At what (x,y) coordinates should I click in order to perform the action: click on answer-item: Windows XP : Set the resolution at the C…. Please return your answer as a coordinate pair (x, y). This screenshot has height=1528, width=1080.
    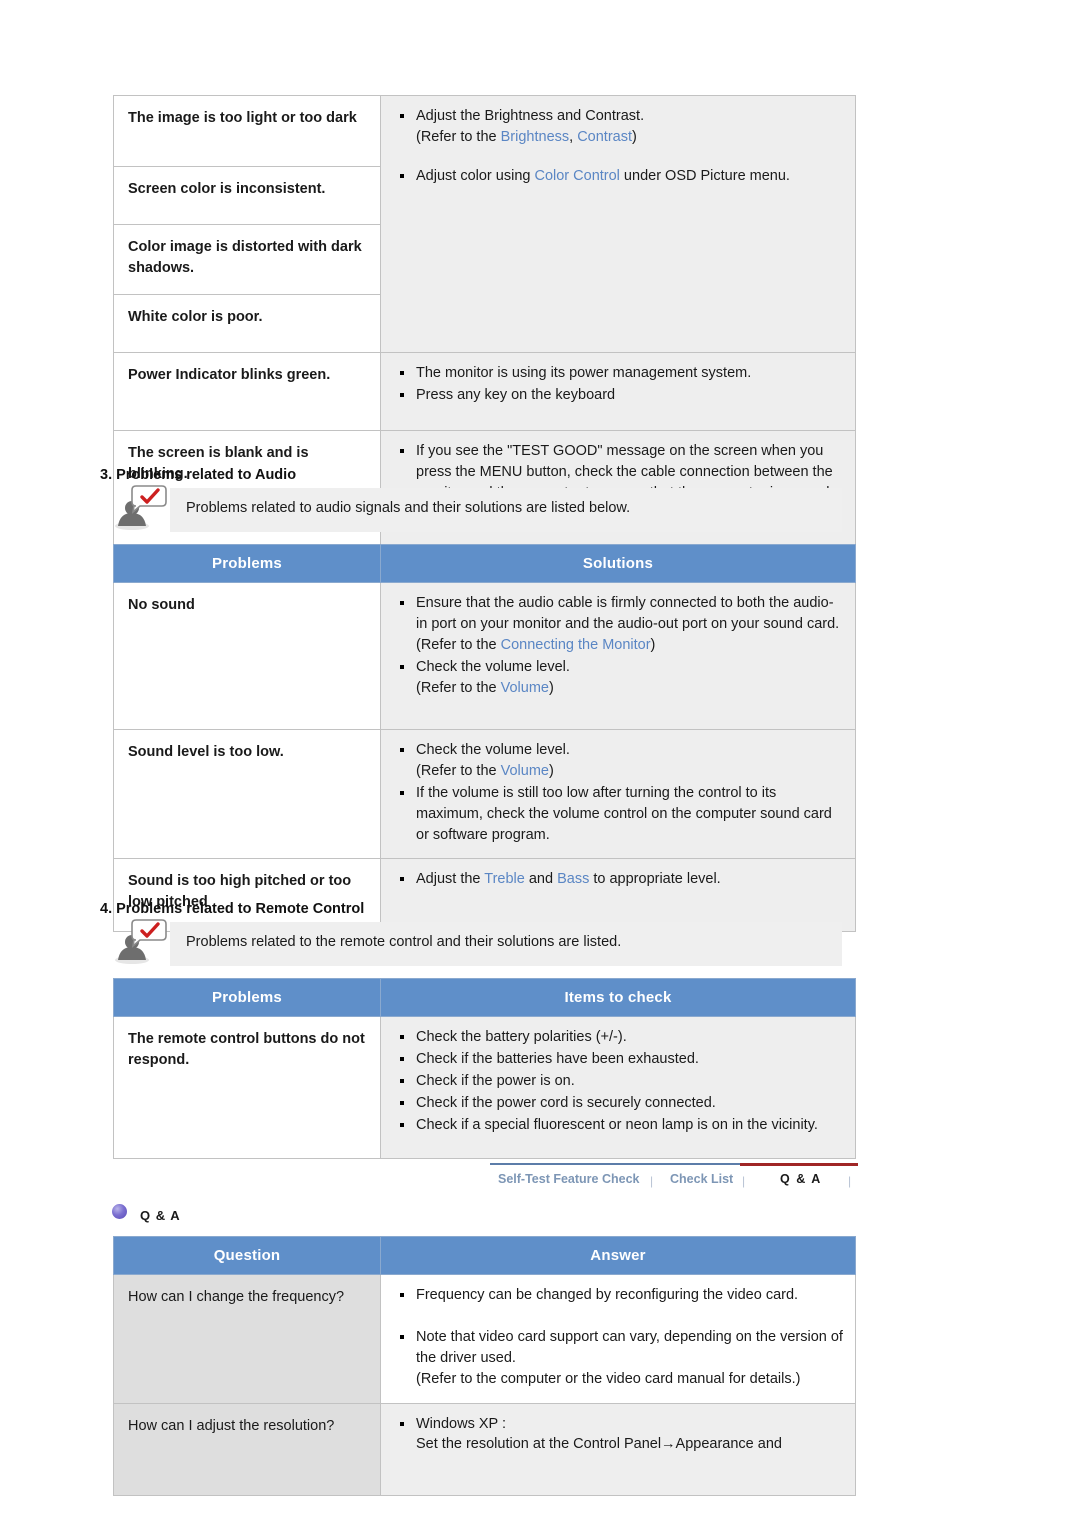
    Looking at the image, I should click on (618, 1435).